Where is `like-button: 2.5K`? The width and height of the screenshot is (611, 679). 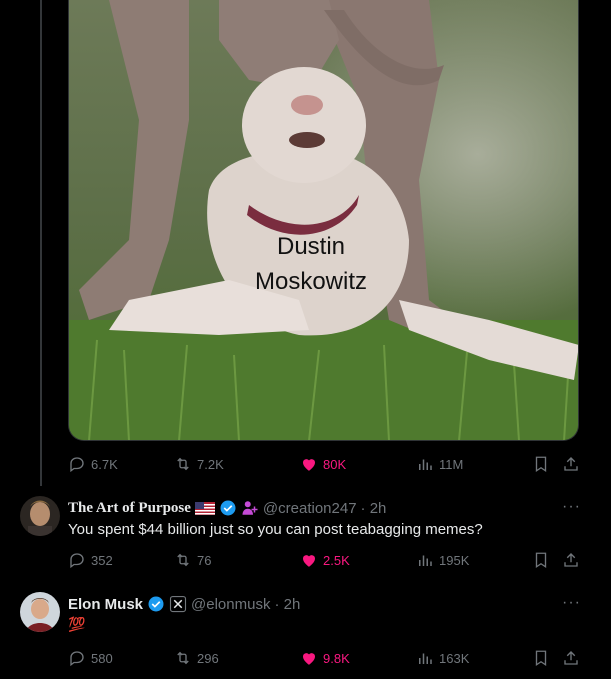
like-button: 2.5K is located at coordinates (325, 560).